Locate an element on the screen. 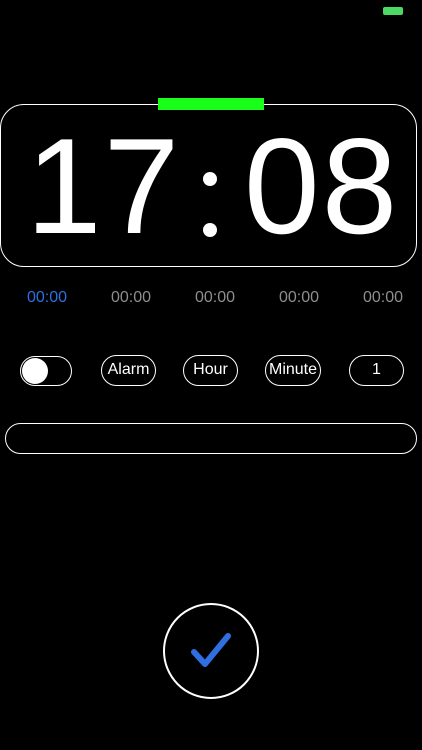 The height and width of the screenshot is (750, 422). checkmark-icon is located at coordinates (211, 650).